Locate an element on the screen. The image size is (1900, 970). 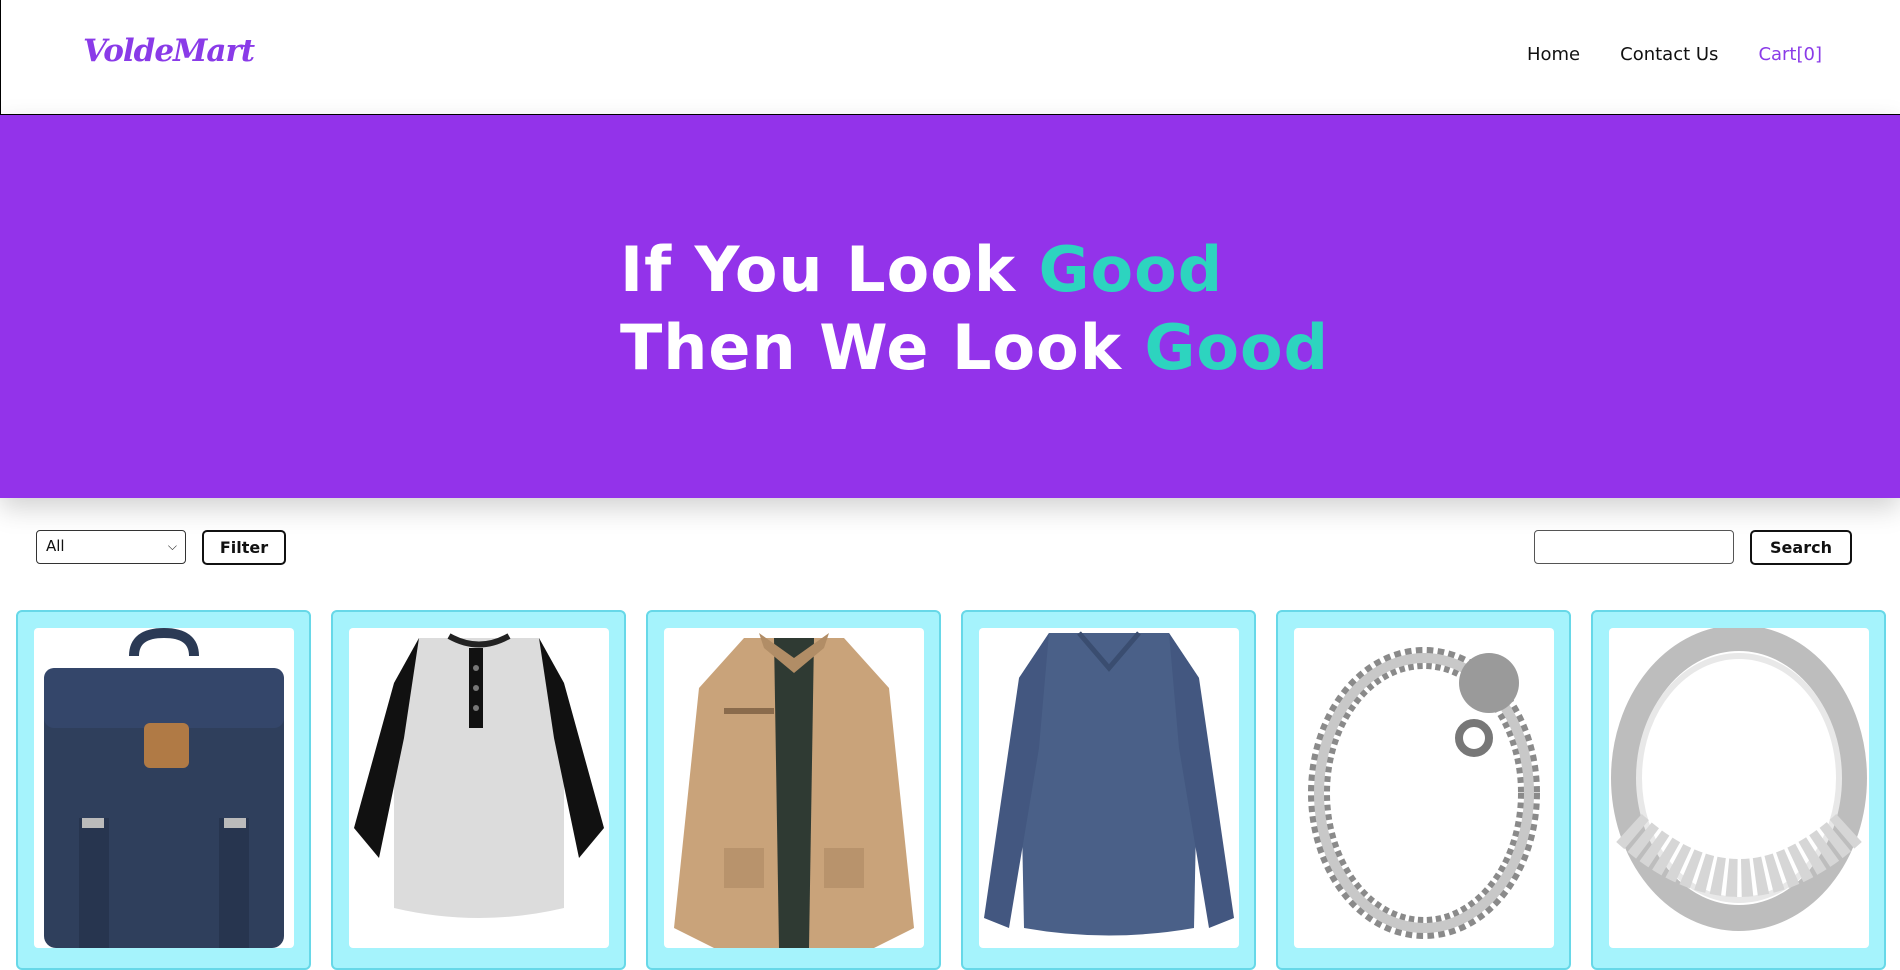
hero-line-2-accent: Good is located at coordinates (1236, 347).